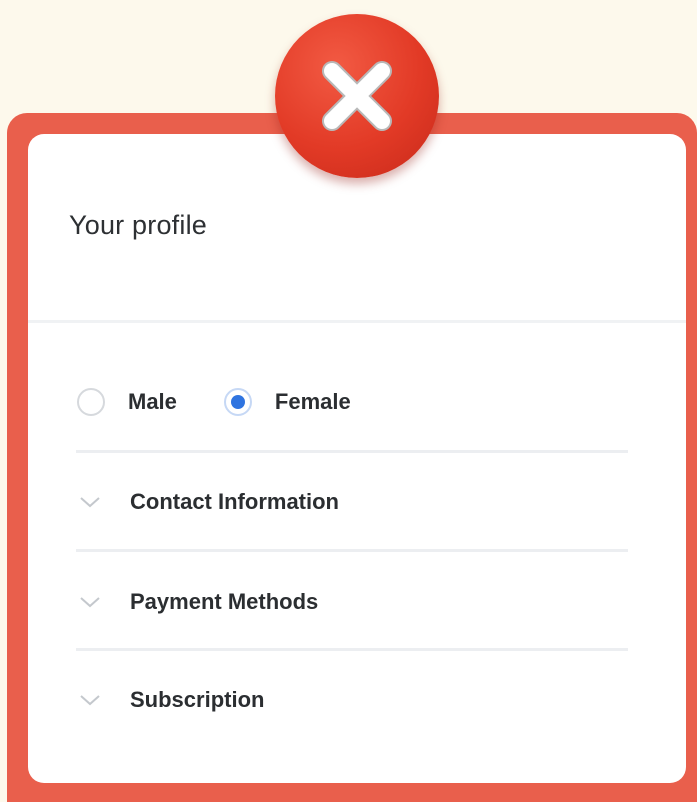 This screenshot has height=802, width=697. Describe the element at coordinates (91, 402) in the screenshot. I see `radio-male-circle` at that location.